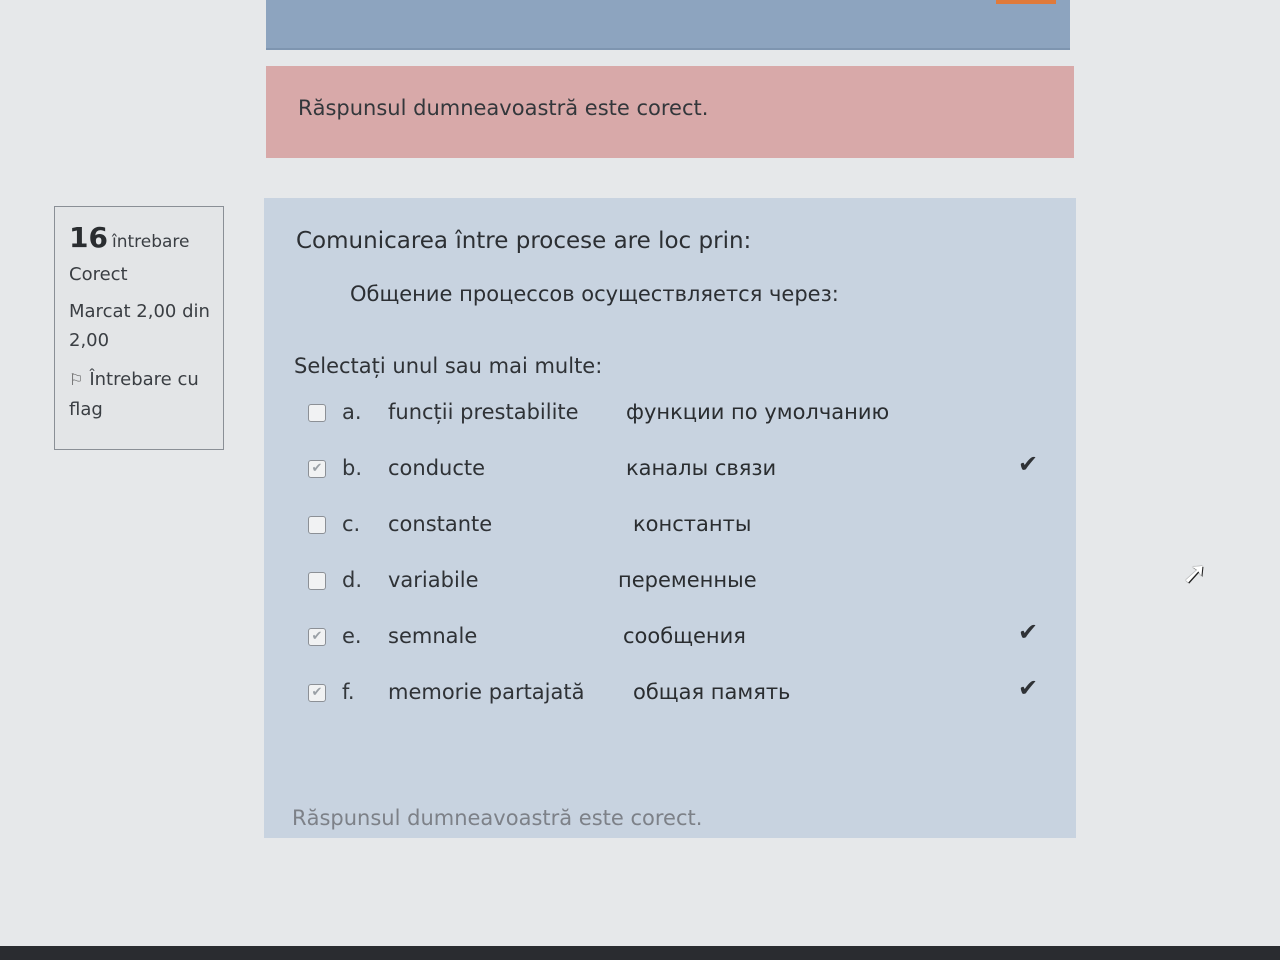  I want to click on option-letter: c., so click(351, 524).